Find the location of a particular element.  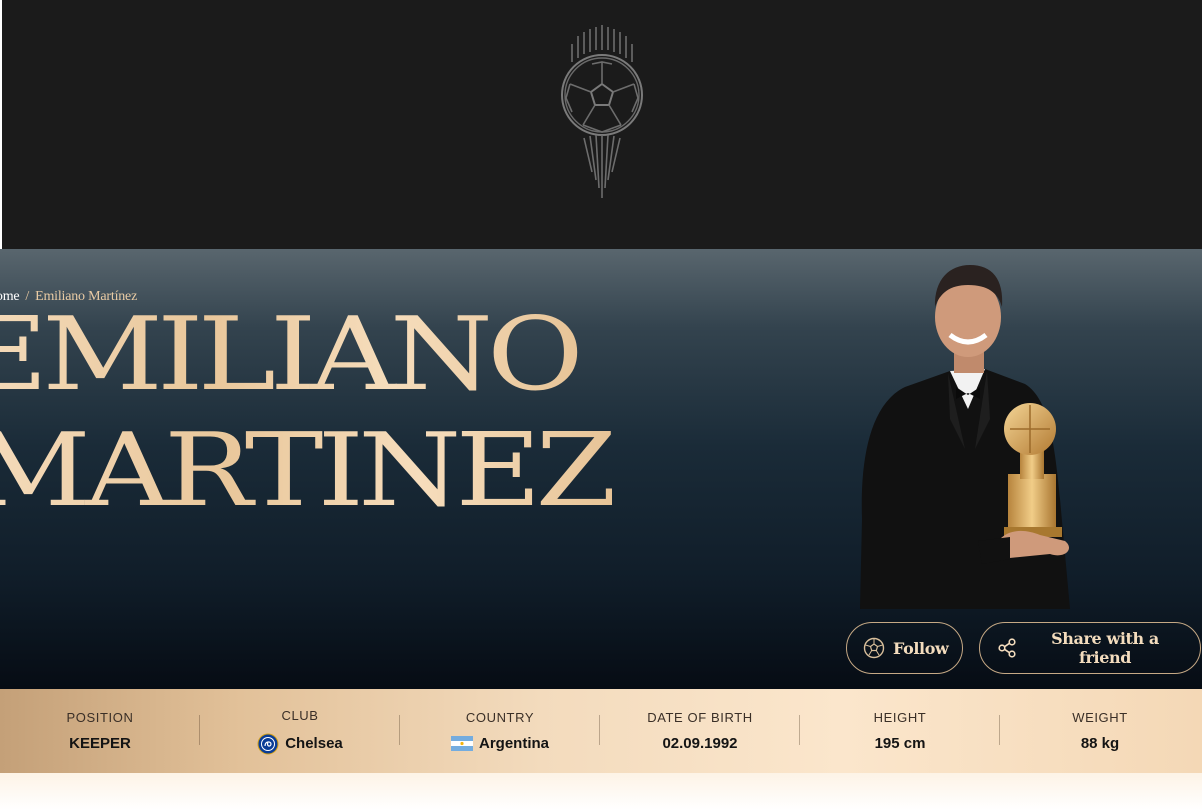

share-label: Share with a friend is located at coordinates (1105, 648).